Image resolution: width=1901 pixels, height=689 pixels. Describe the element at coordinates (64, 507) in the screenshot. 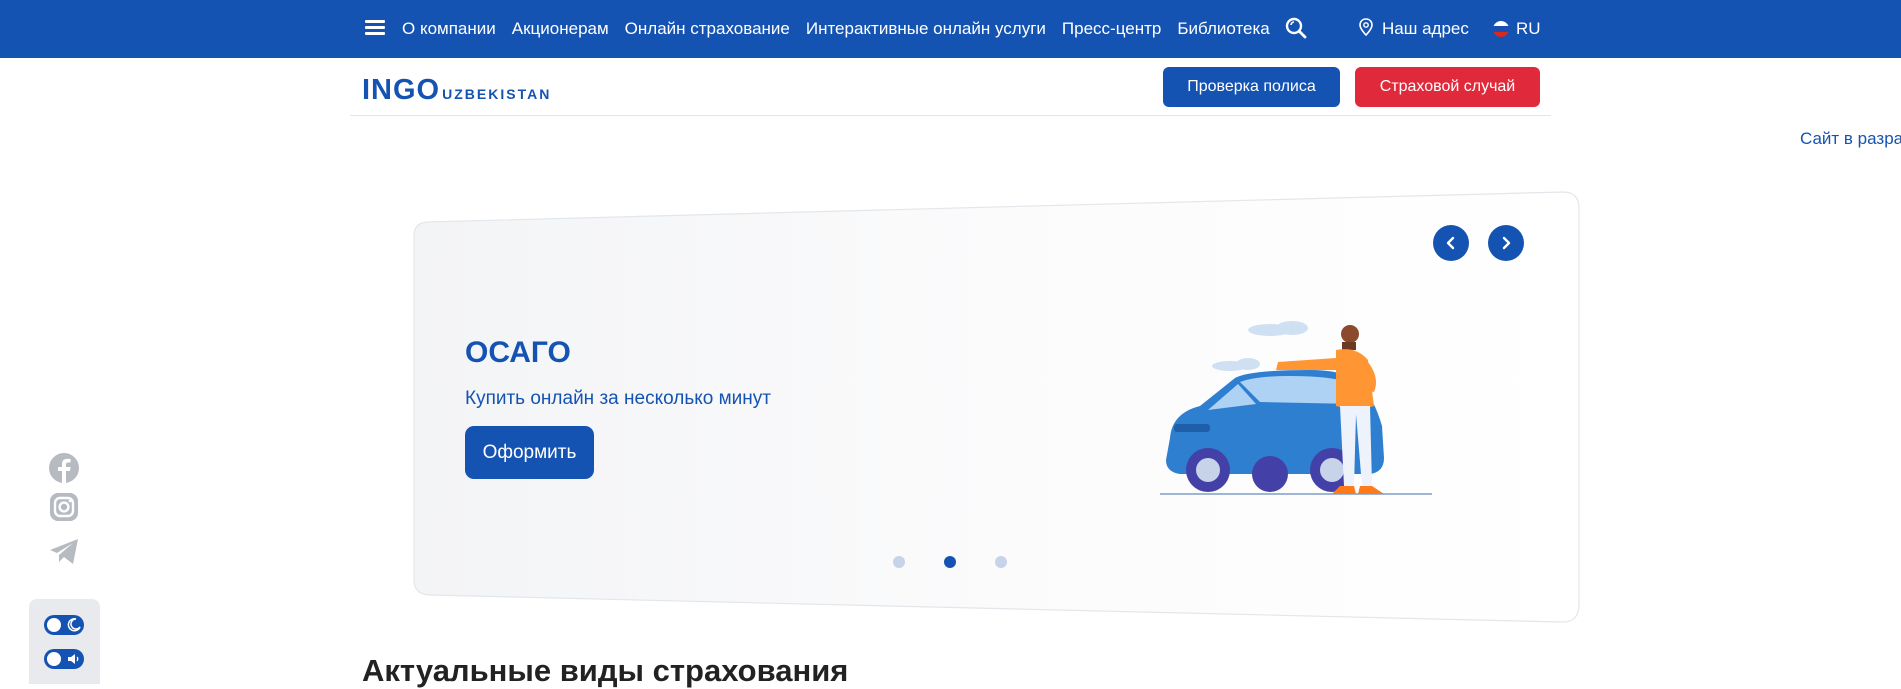

I see `instagram-icon` at that location.